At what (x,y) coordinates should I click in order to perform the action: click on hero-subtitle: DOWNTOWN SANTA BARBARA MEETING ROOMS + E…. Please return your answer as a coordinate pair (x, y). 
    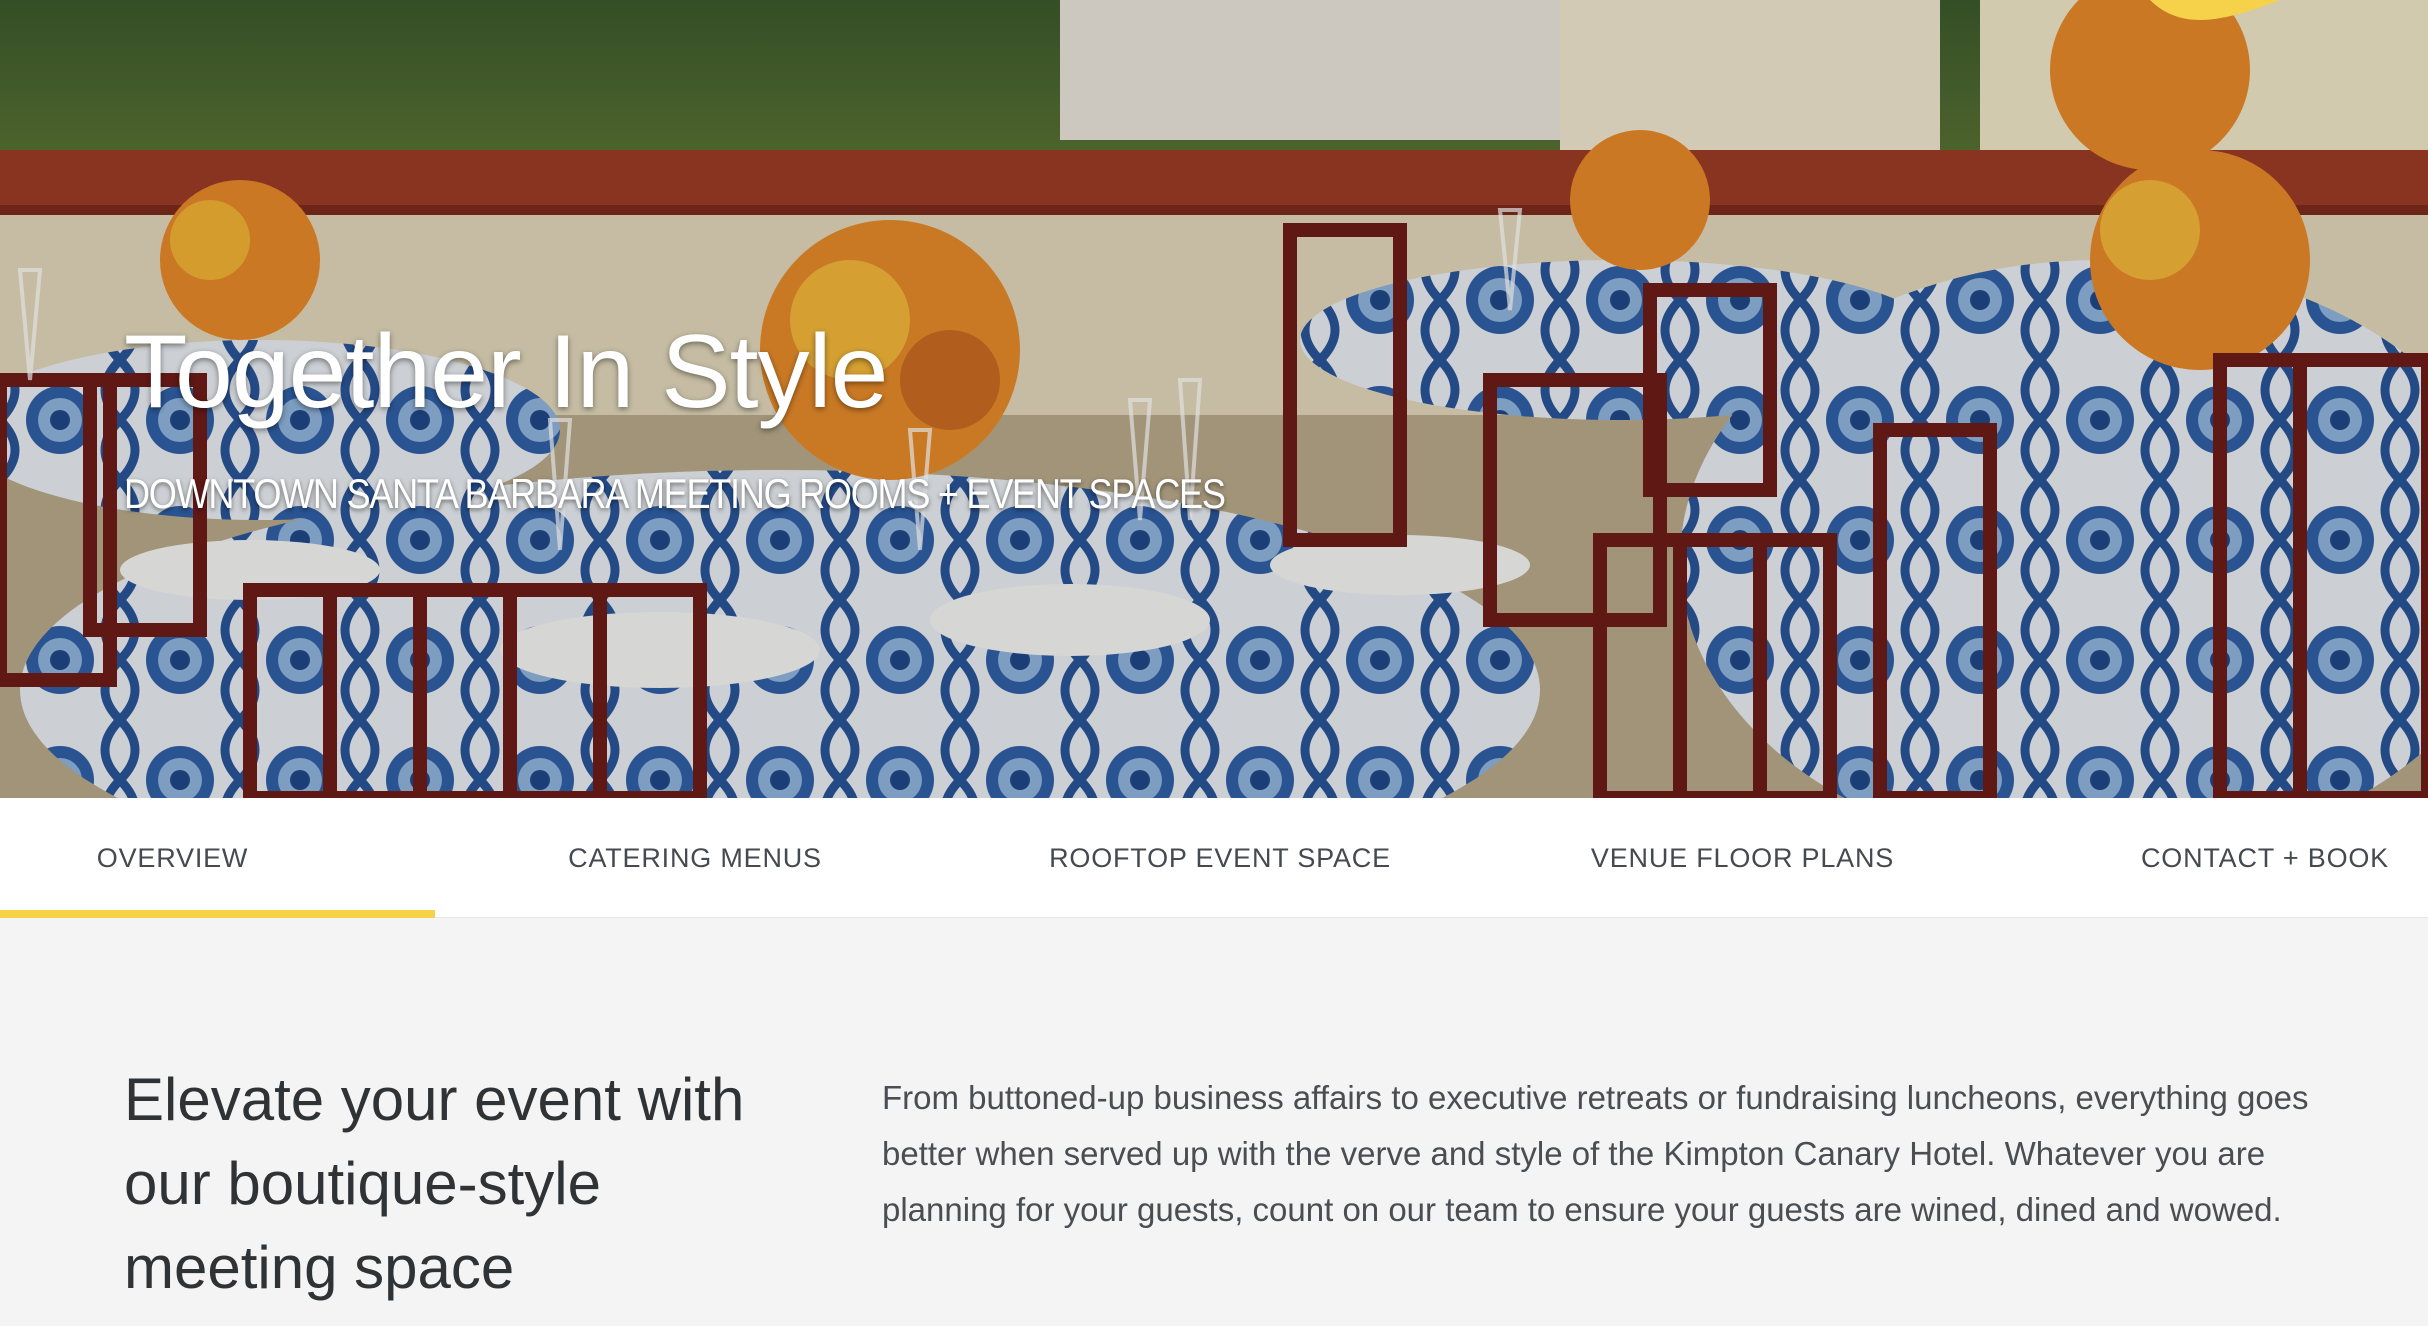
    Looking at the image, I should click on (675, 493).